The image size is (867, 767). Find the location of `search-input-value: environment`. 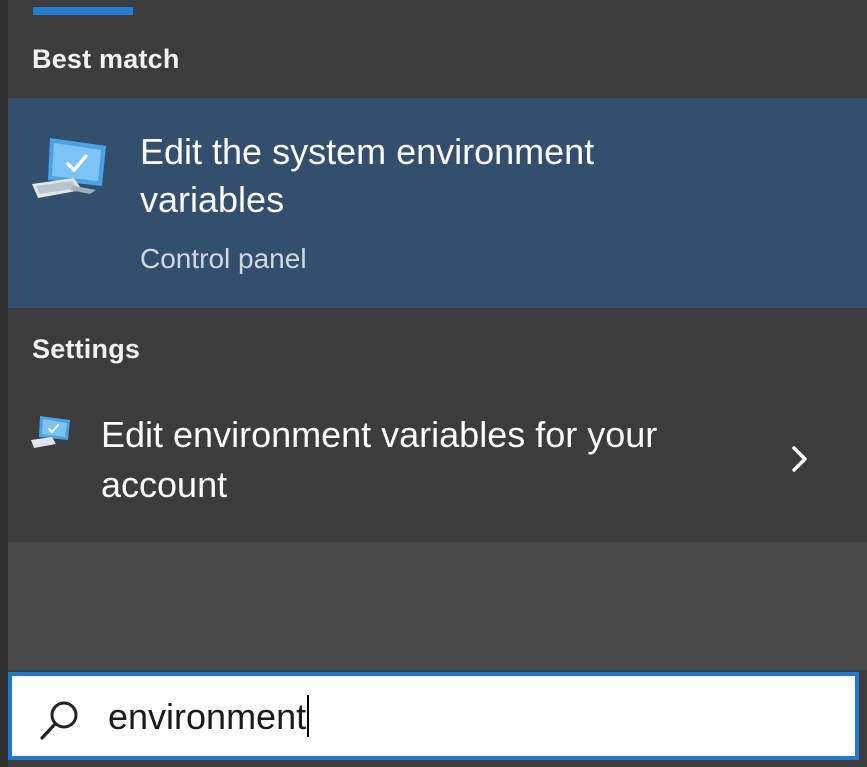

search-input-value: environment is located at coordinates (207, 716).